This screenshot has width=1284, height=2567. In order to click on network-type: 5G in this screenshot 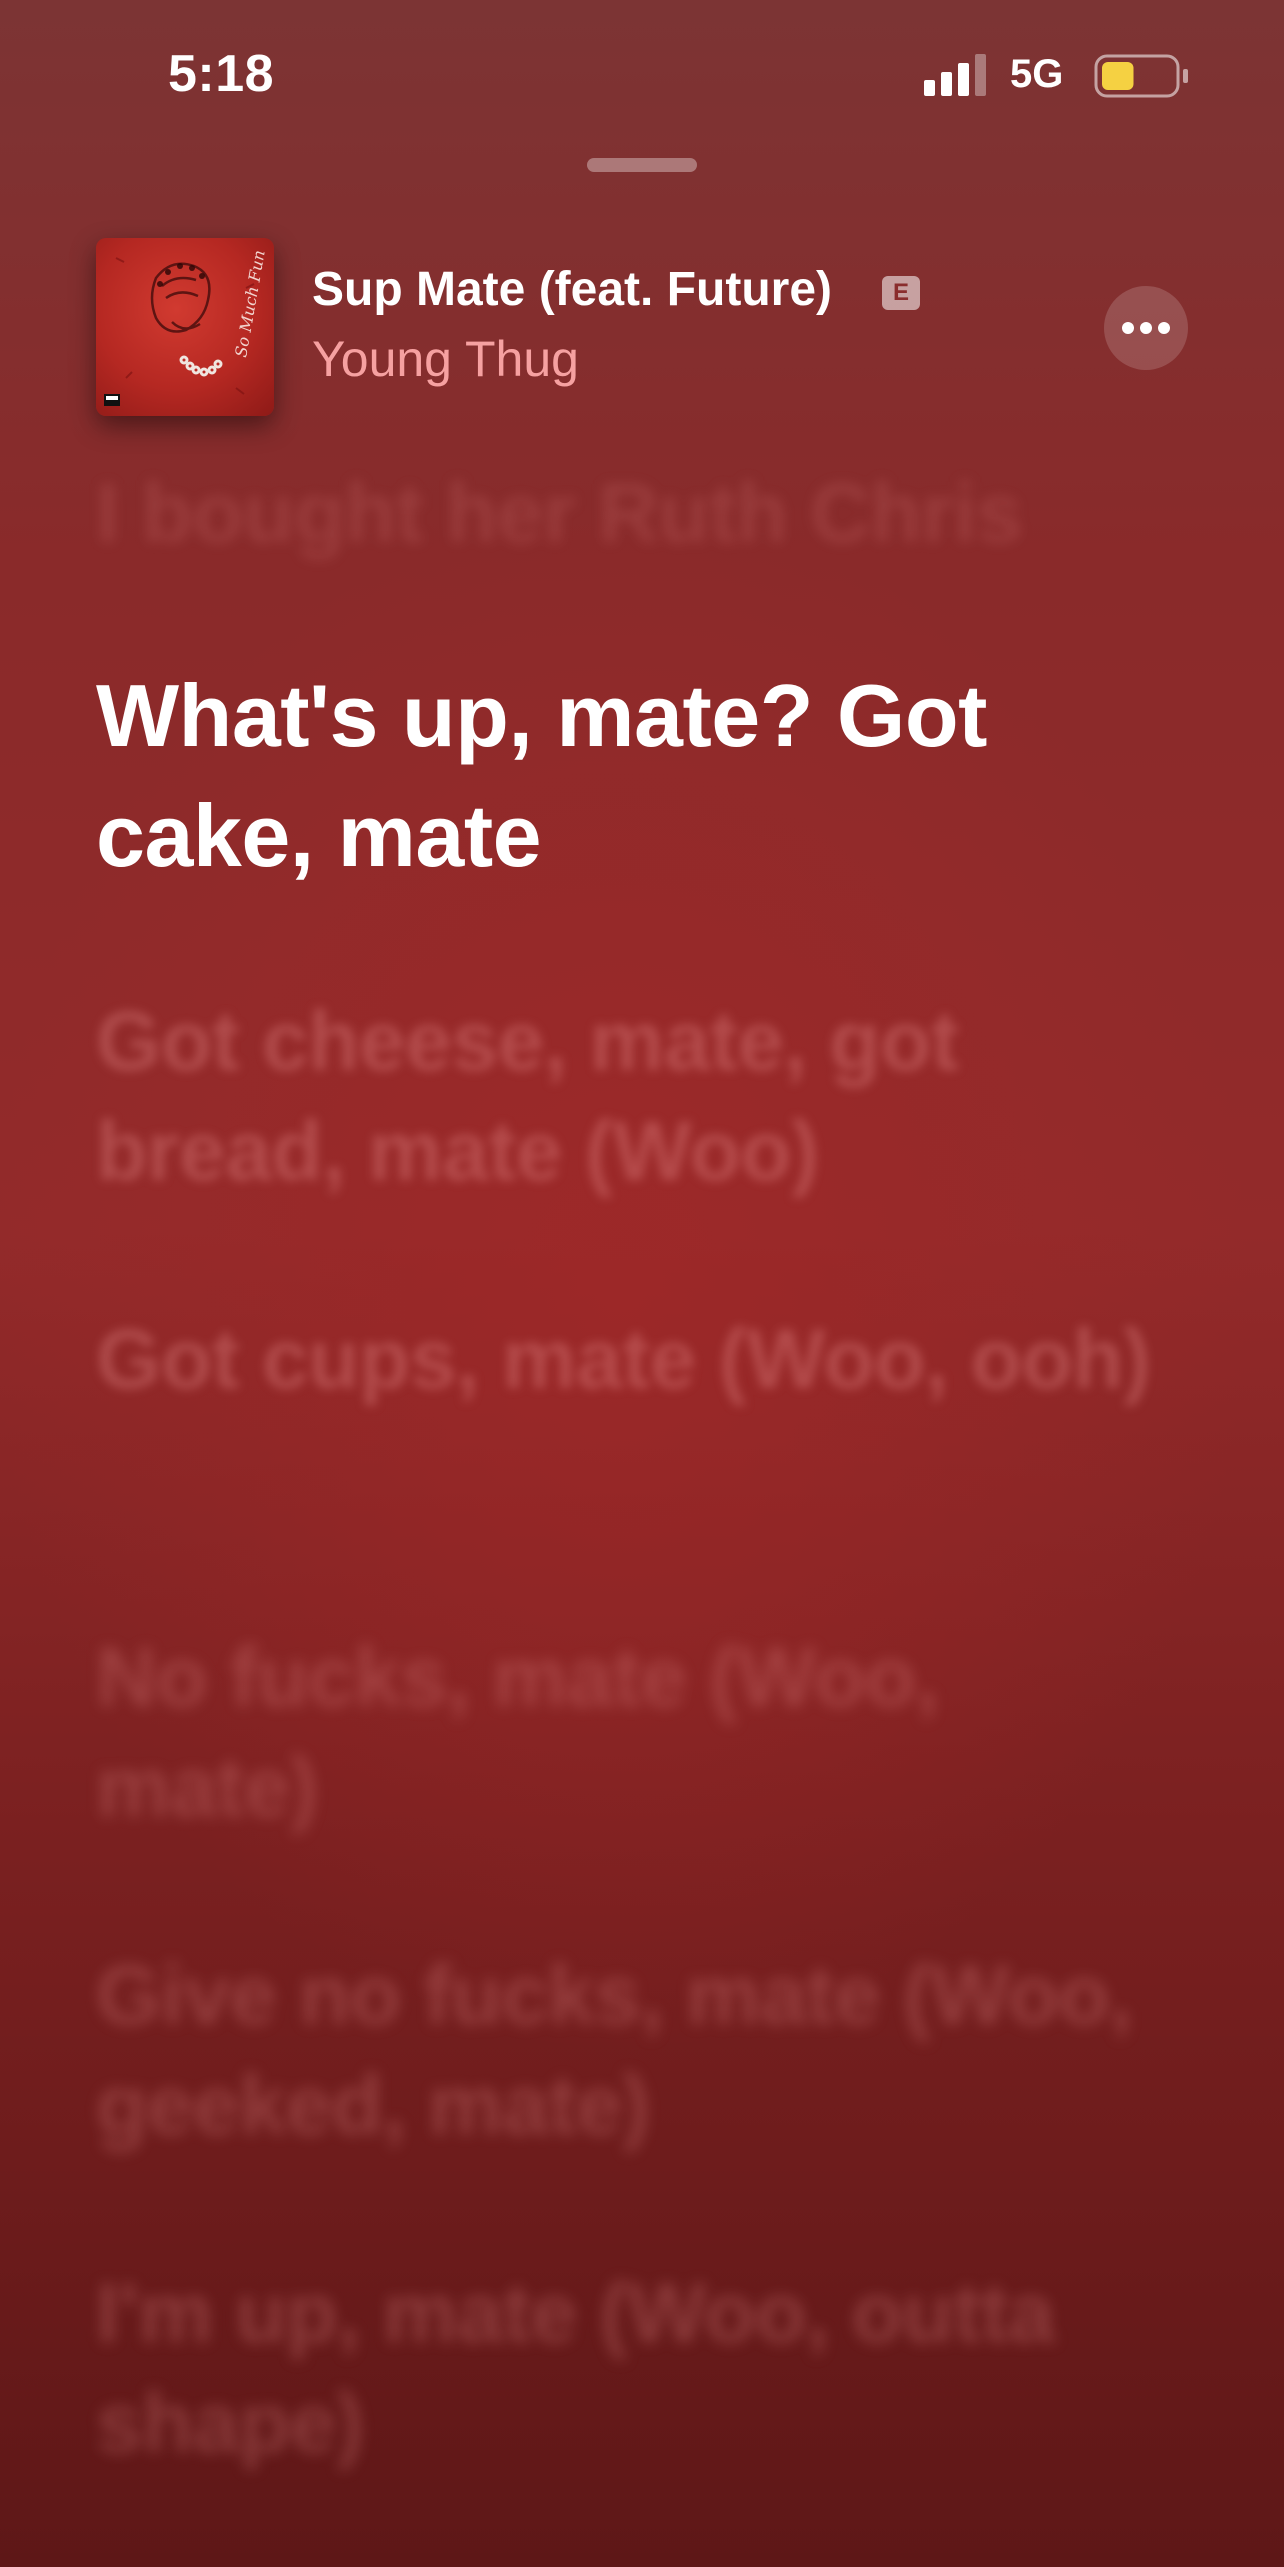, I will do `click(1037, 74)`.